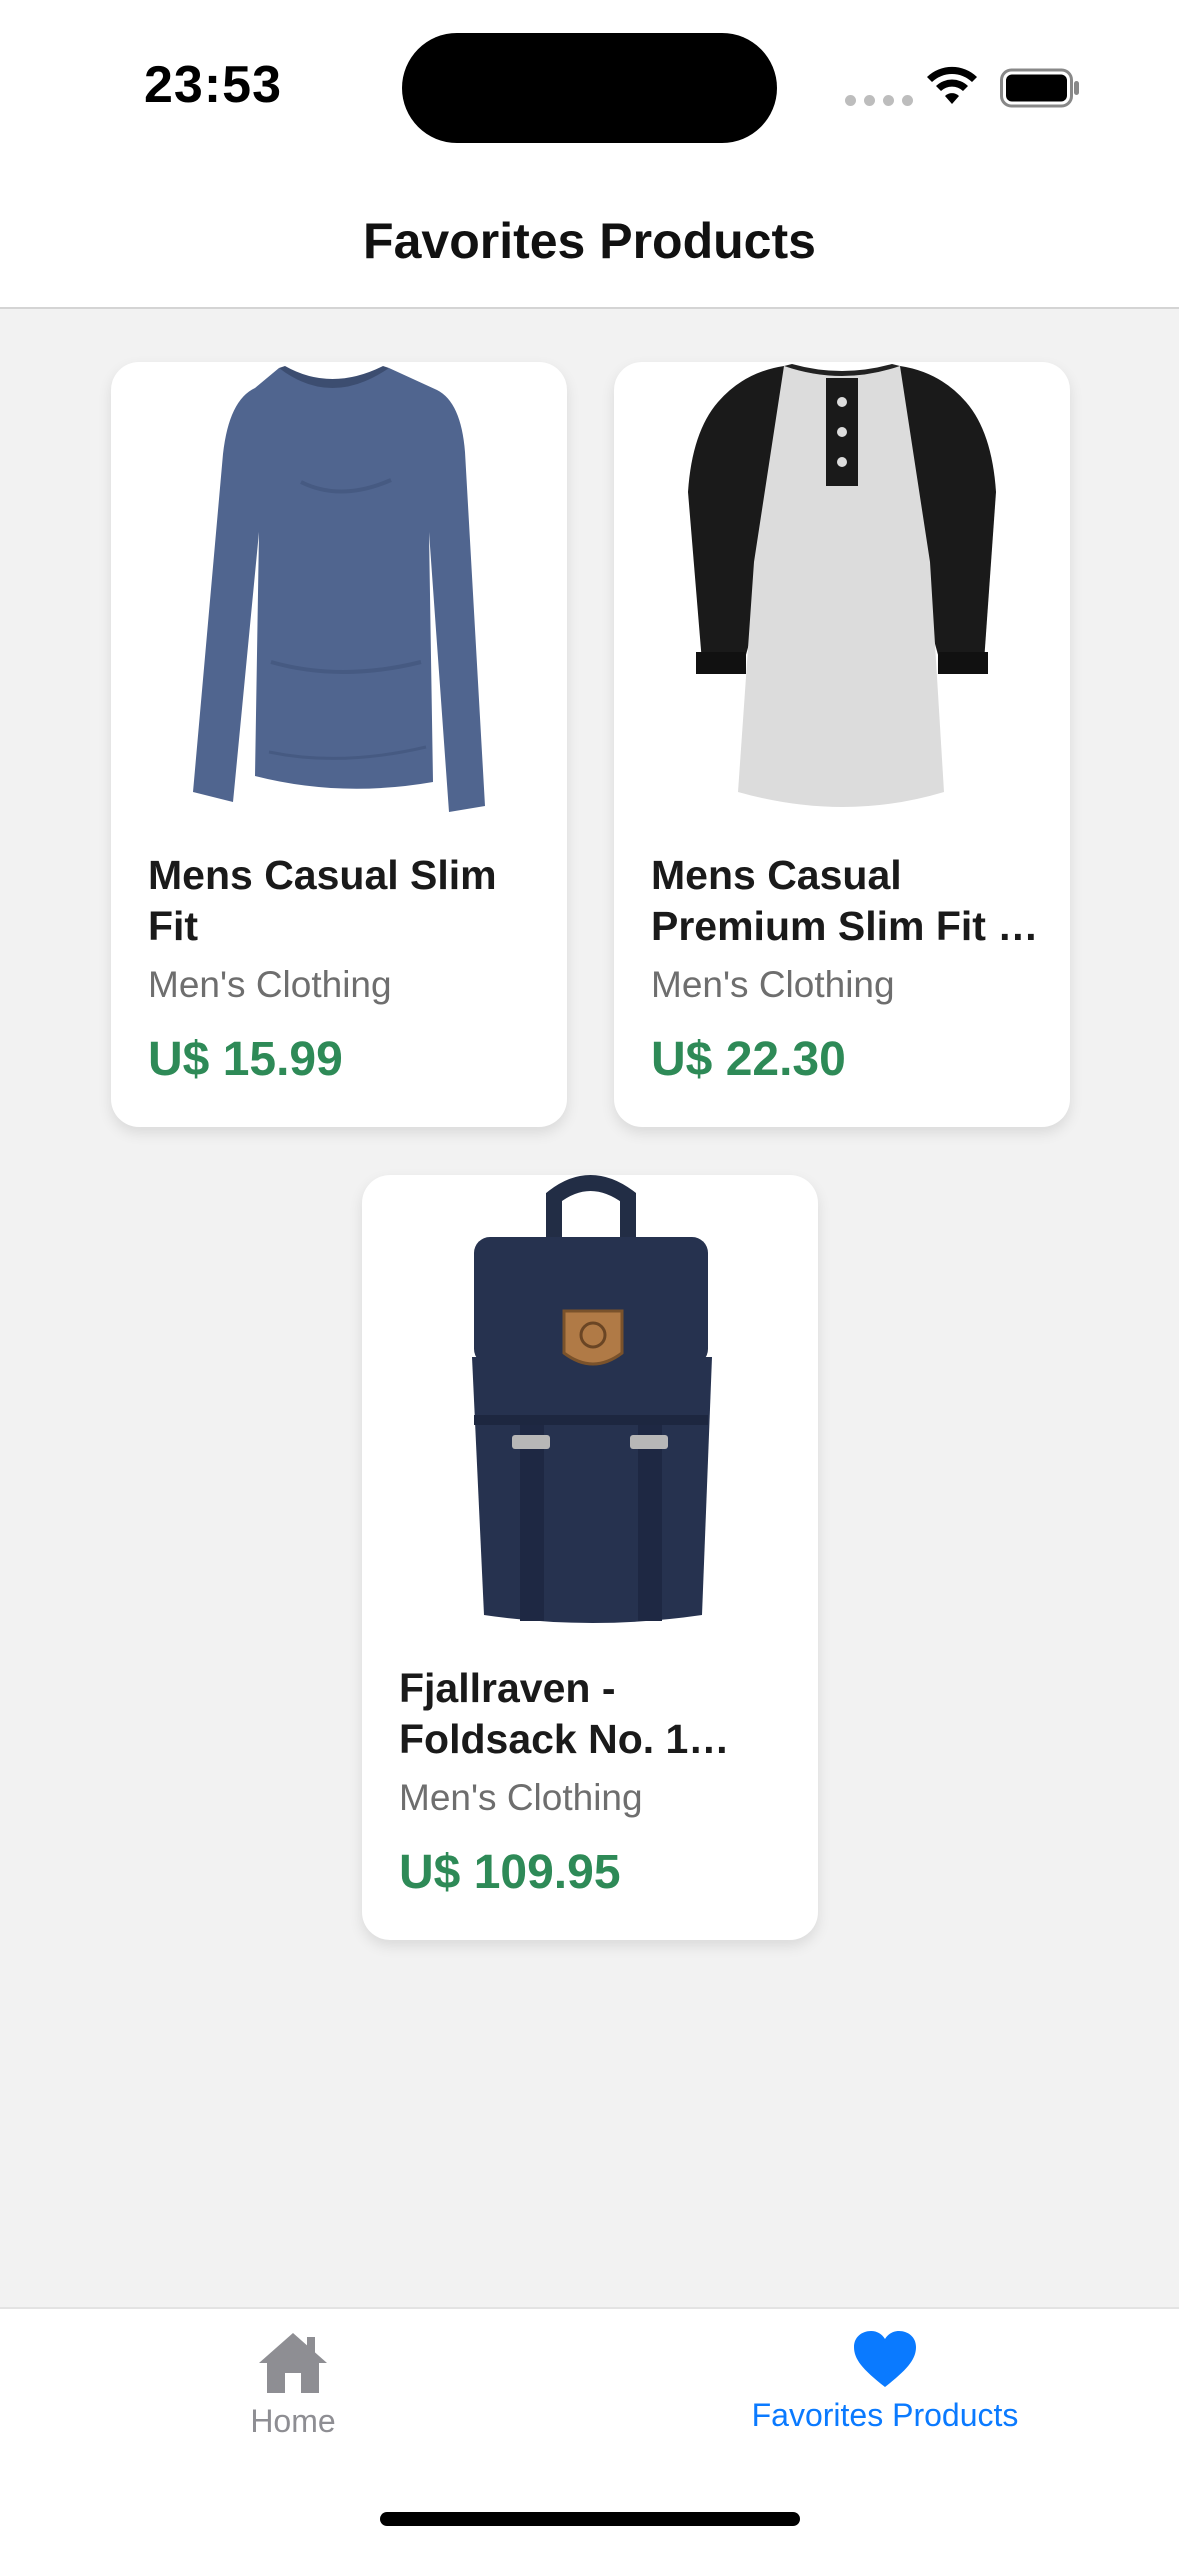  What do you see at coordinates (590, 2519) in the screenshot?
I see `home-indicator` at bounding box center [590, 2519].